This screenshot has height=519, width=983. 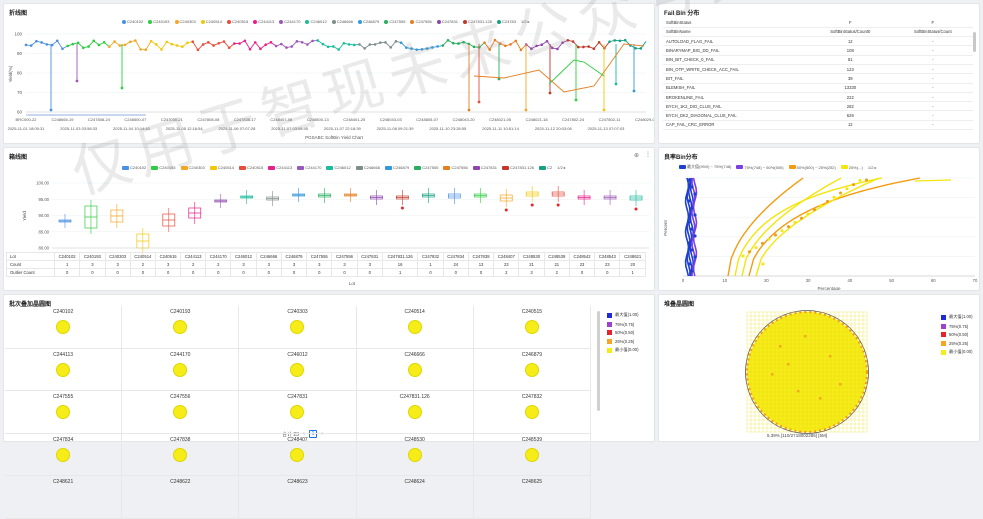 I want to click on table-row: AUTOLOAD_FLAG_FAIL12-, so click(x=818, y=41).